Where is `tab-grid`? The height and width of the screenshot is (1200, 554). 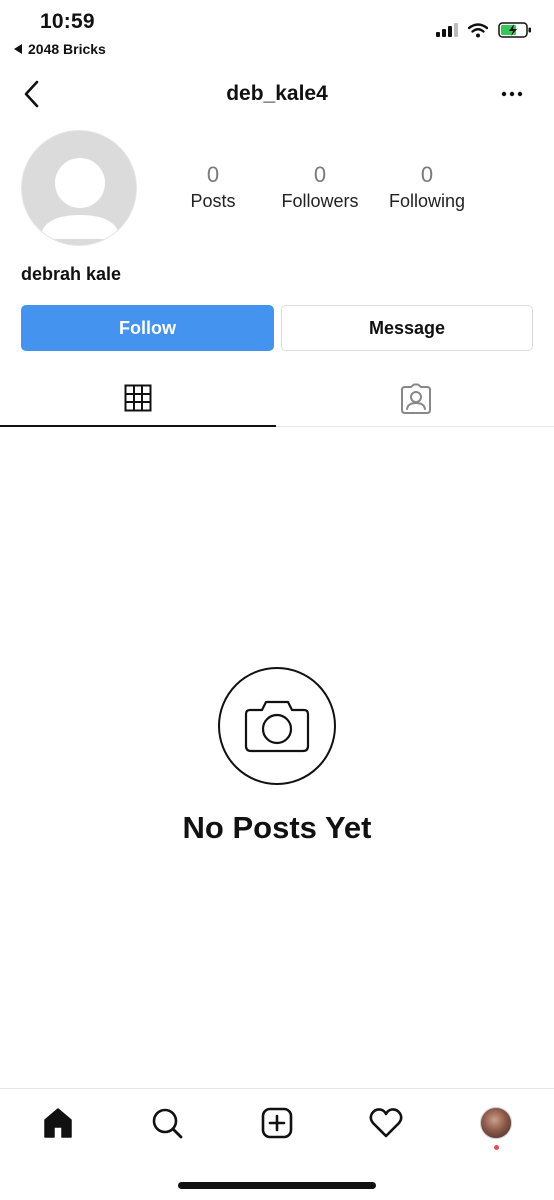 tab-grid is located at coordinates (138, 398).